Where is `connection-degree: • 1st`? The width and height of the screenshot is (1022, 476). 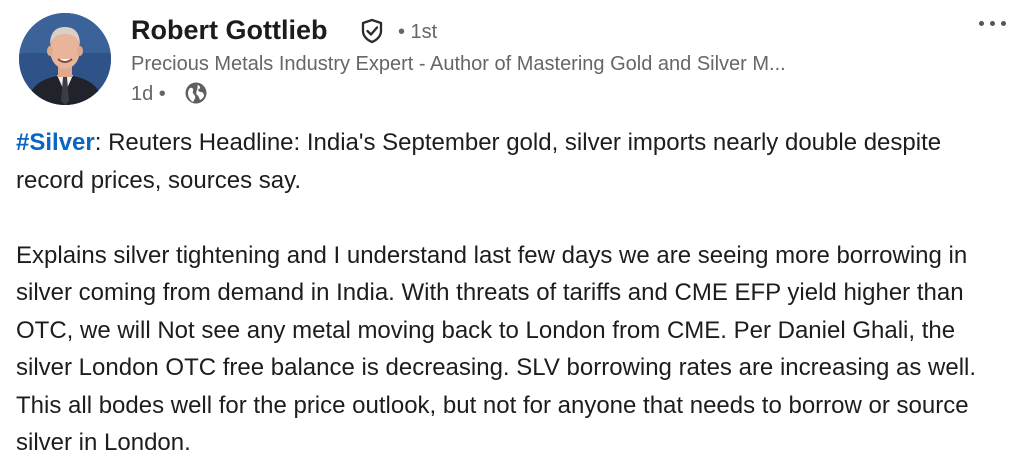
connection-degree: • 1st is located at coordinates (418, 32).